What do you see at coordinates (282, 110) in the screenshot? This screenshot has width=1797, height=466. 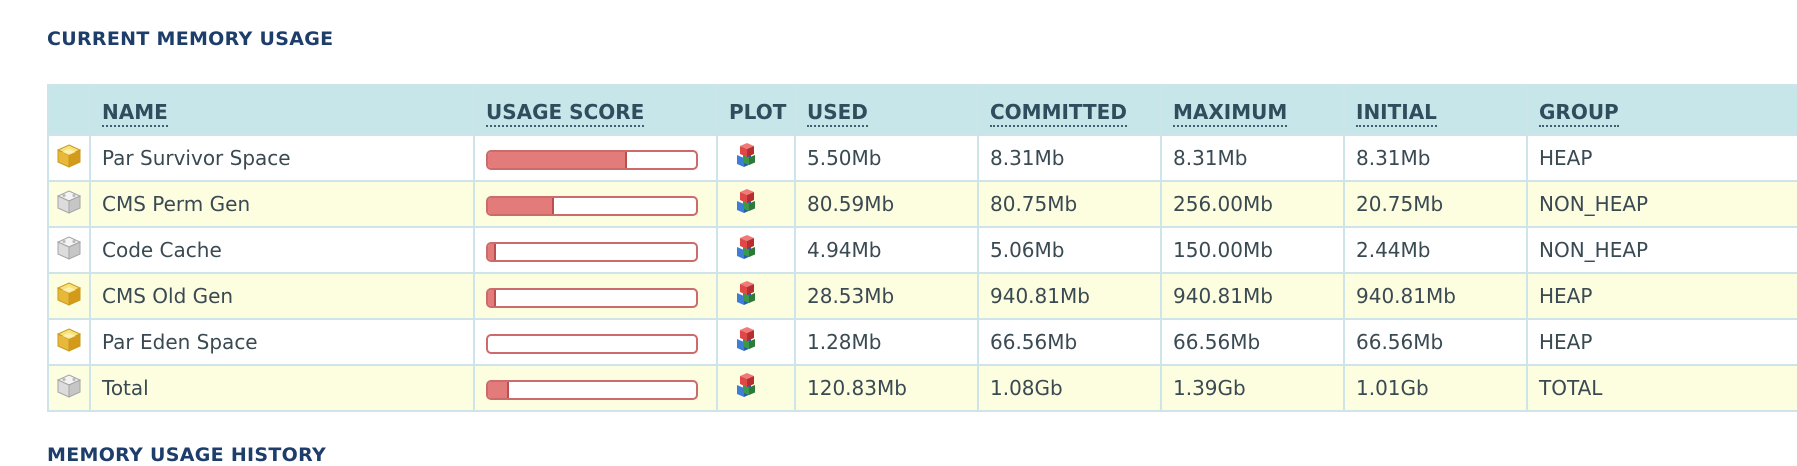 I see `column-header-name: NAME` at bounding box center [282, 110].